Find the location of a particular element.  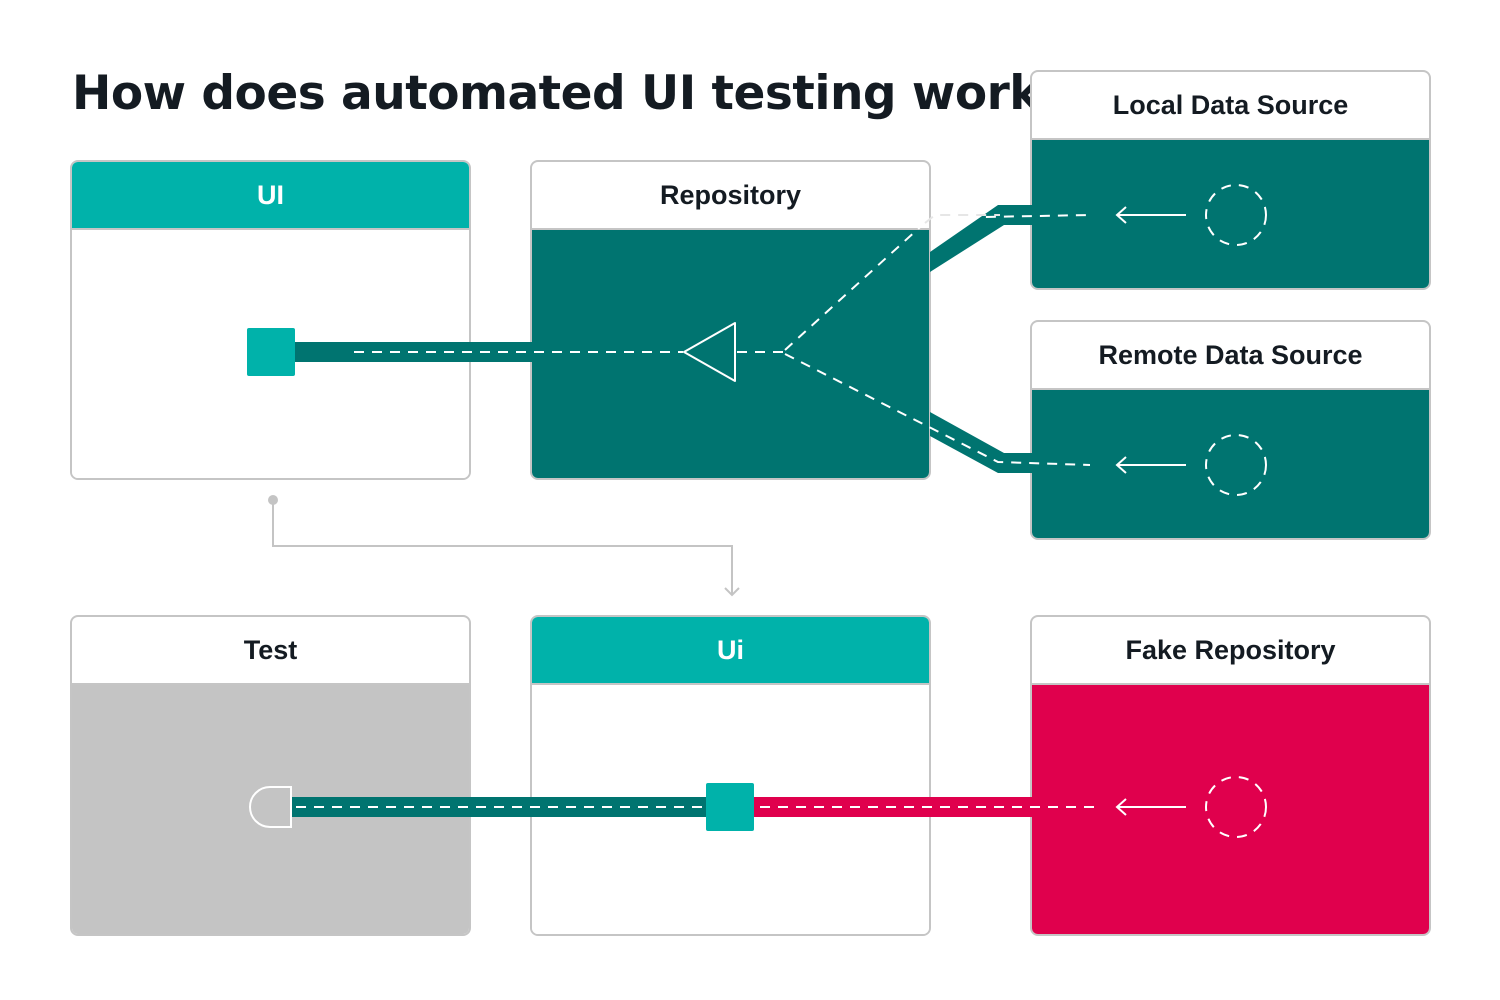

fake-repository-box: Fake Repository is located at coordinates (1230, 775).